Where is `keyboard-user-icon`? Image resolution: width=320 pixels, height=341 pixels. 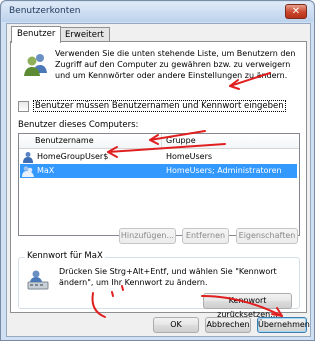 keyboard-user-icon is located at coordinates (38, 280).